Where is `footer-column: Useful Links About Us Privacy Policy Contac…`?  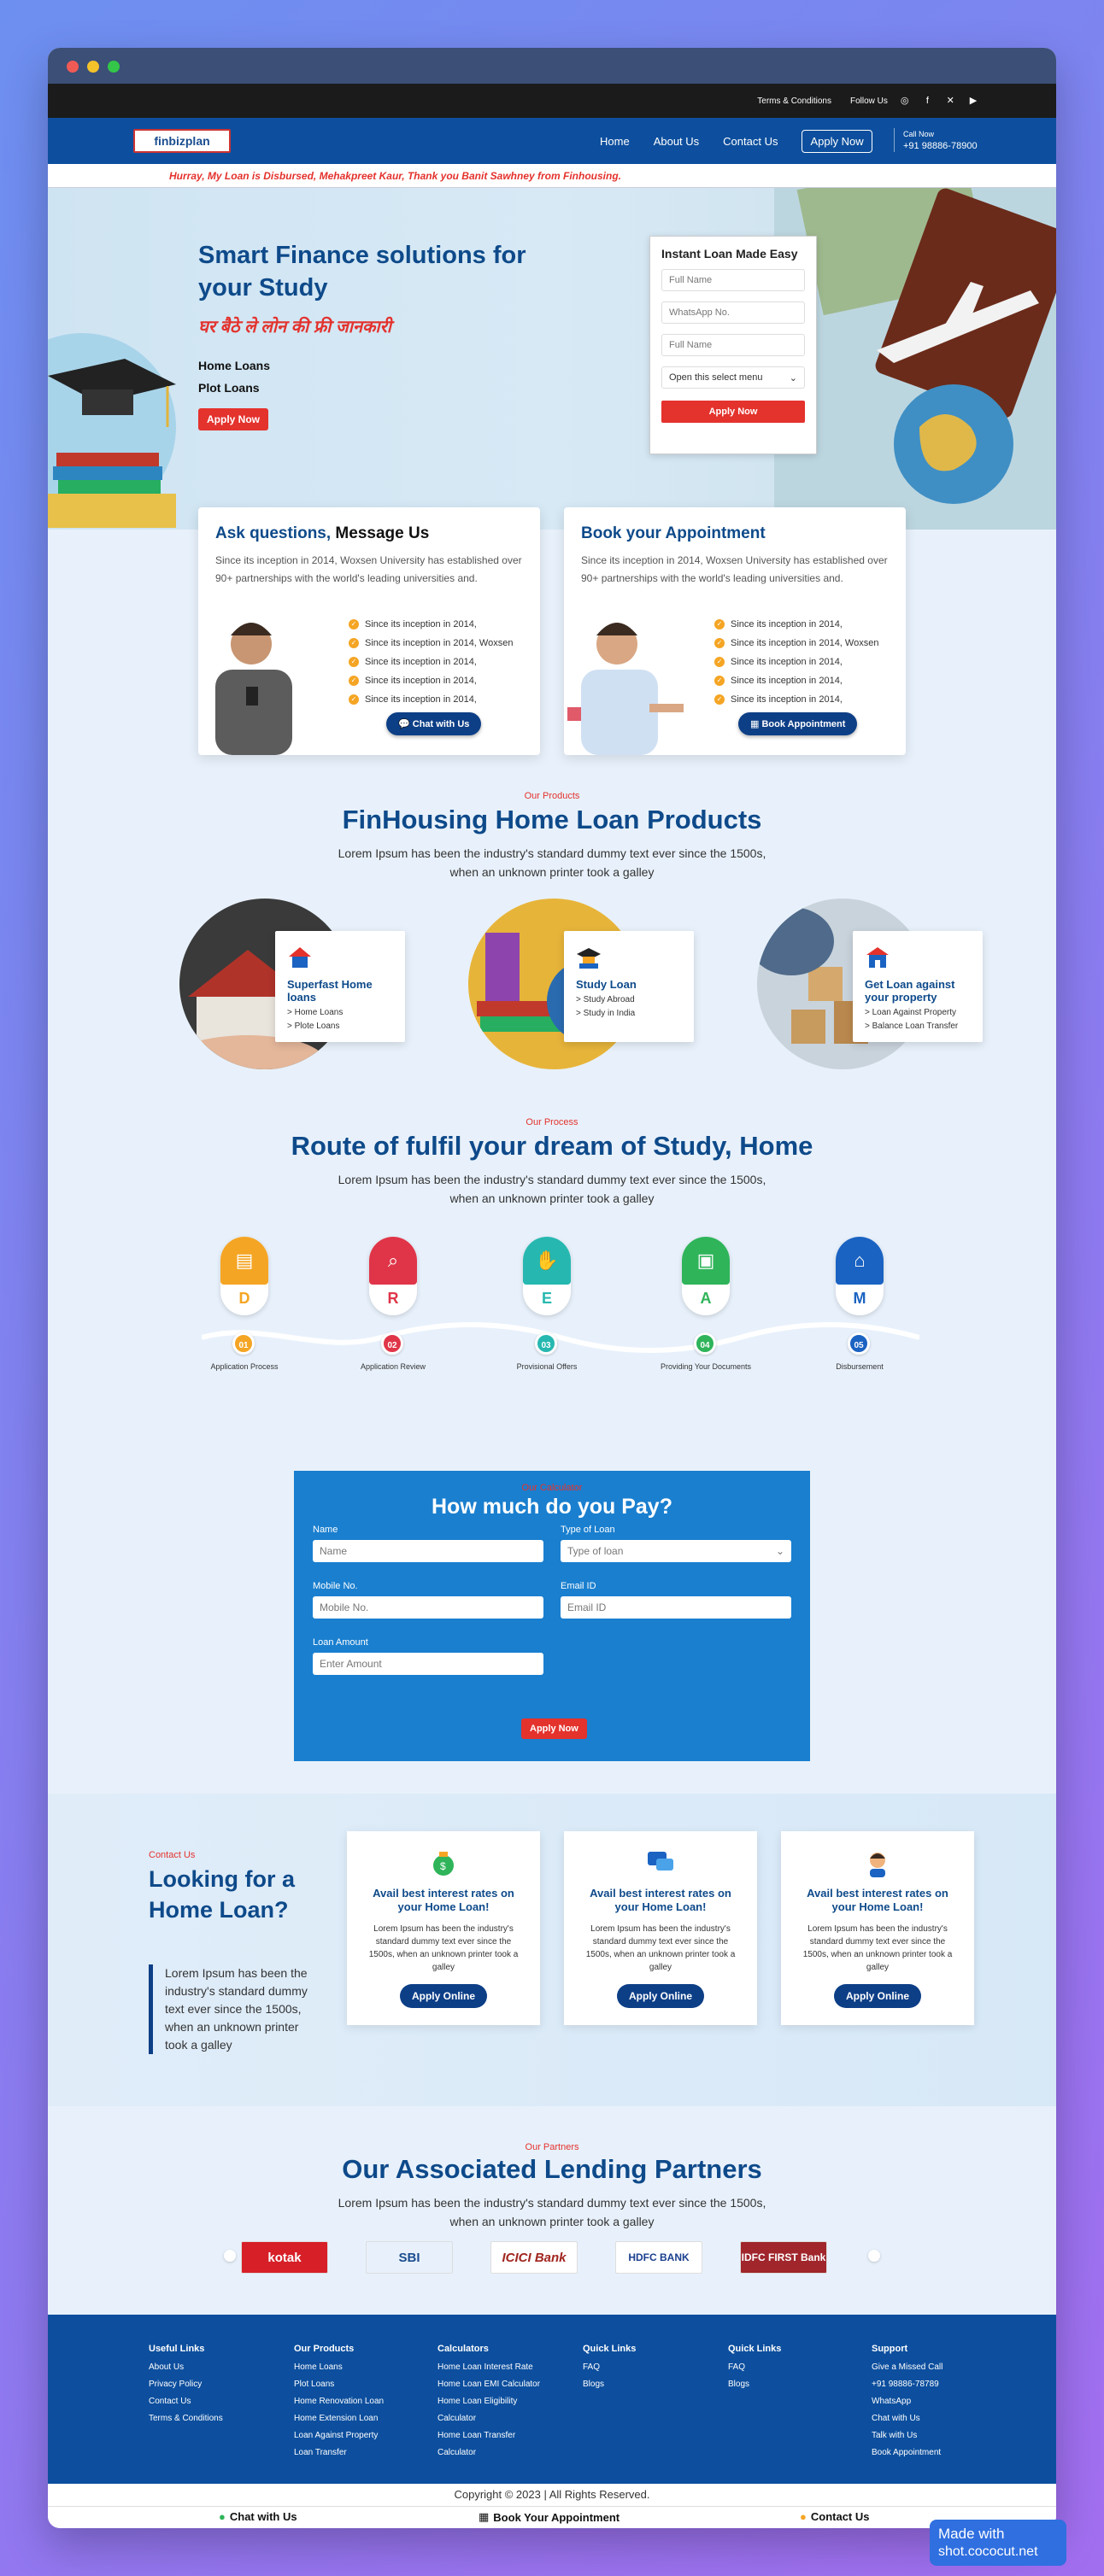
footer-column: Useful Links About Us Privacy Policy Contac… is located at coordinates (186, 2383).